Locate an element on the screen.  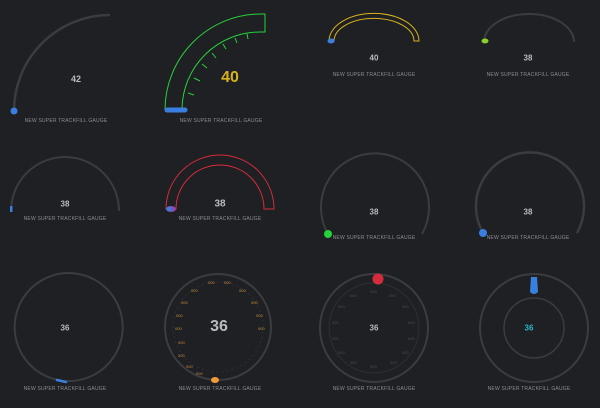
gauge-1-fill-marker is located at coordinates (14, 111).